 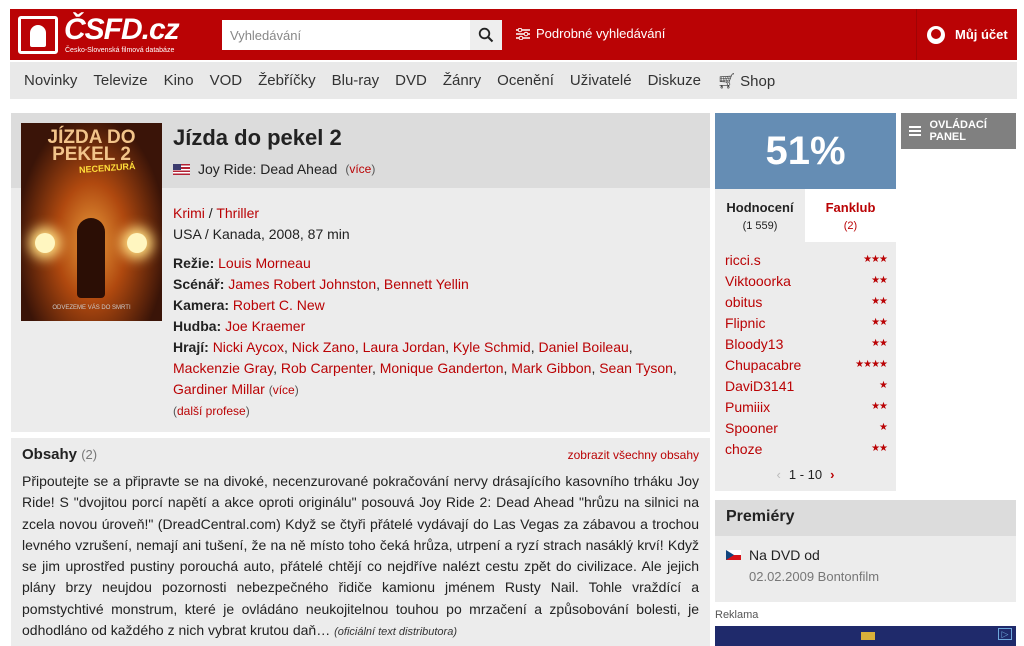 What do you see at coordinates (728, 81) in the screenshot?
I see `cart-icon: 🛒︎` at bounding box center [728, 81].